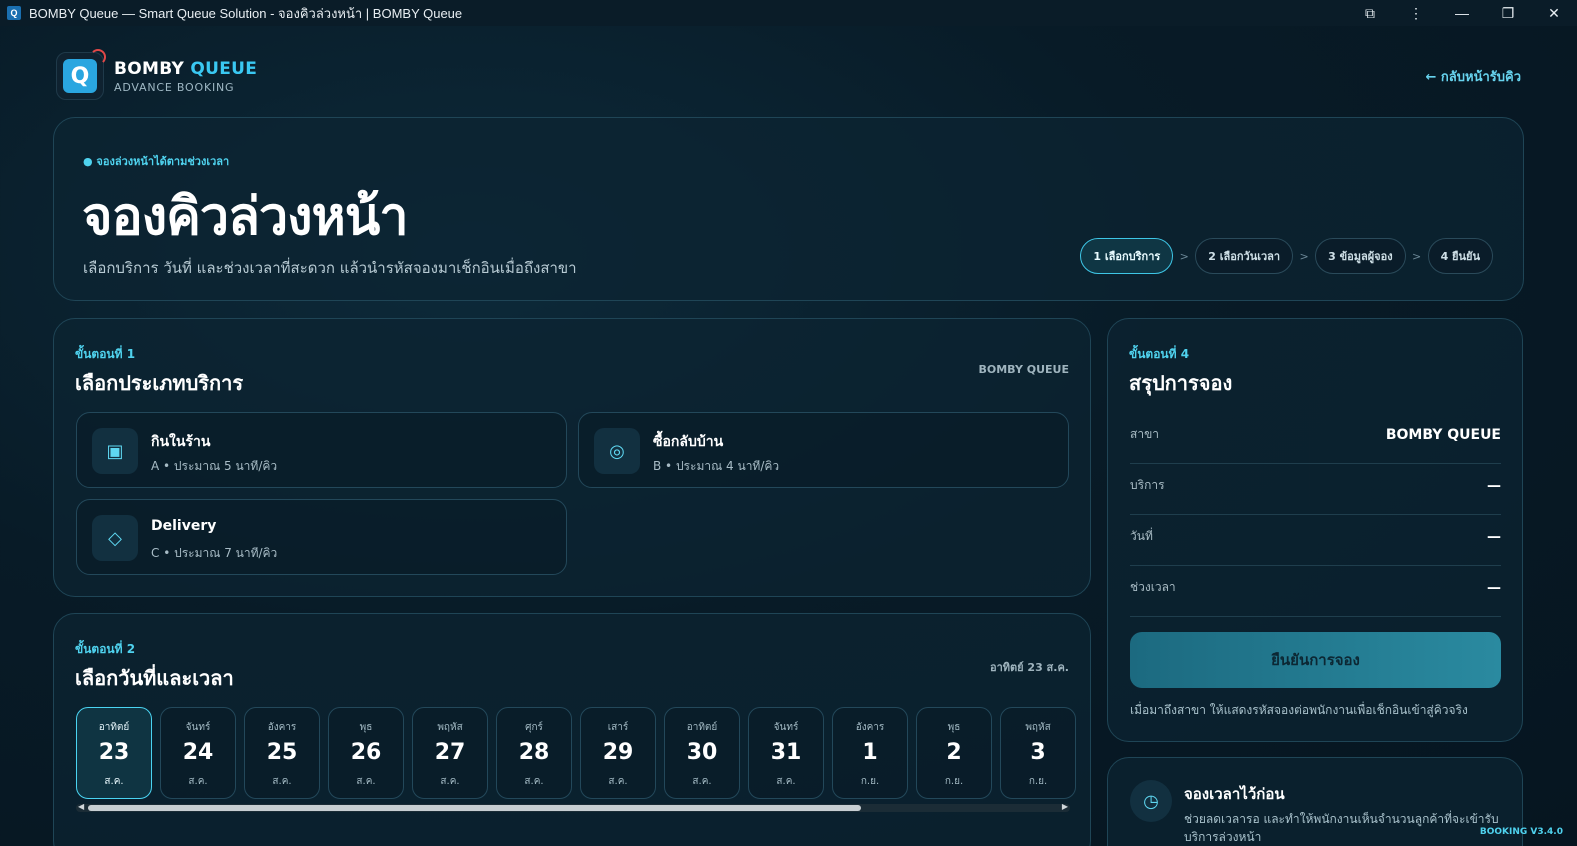 The height and width of the screenshot is (846, 1577). Describe the element at coordinates (81, 74) in the screenshot. I see `brand-logo: Q` at that location.